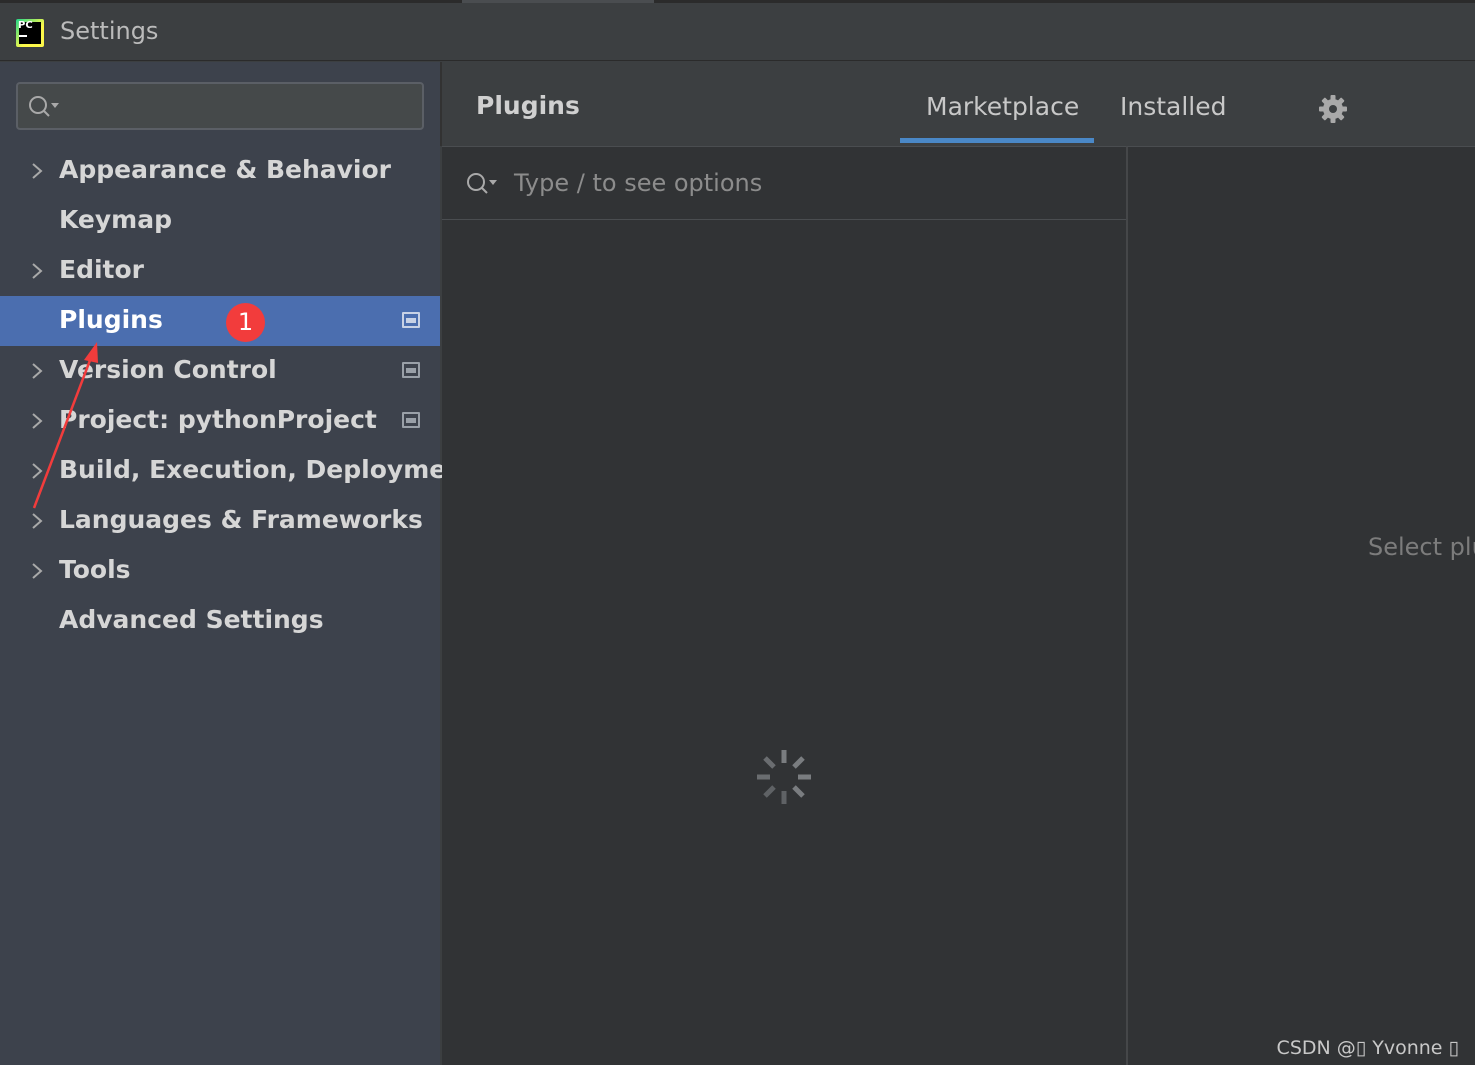 The height and width of the screenshot is (1065, 1475). Describe the element at coordinates (1421, 547) in the screenshot. I see `detail-empty-hint: Select plu` at that location.